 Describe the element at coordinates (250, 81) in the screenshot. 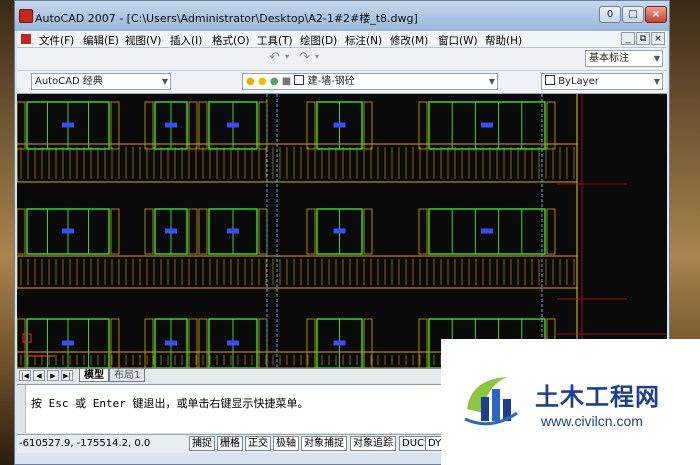

I see `lightbulb-icon: ●` at that location.